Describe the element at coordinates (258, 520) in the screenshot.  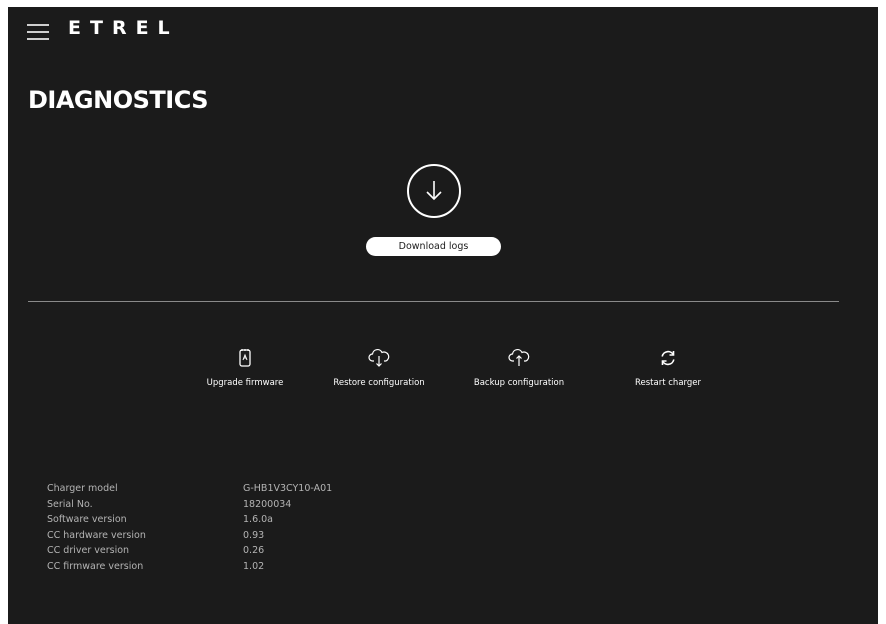
I see `info-value: 1.6.0a` at that location.